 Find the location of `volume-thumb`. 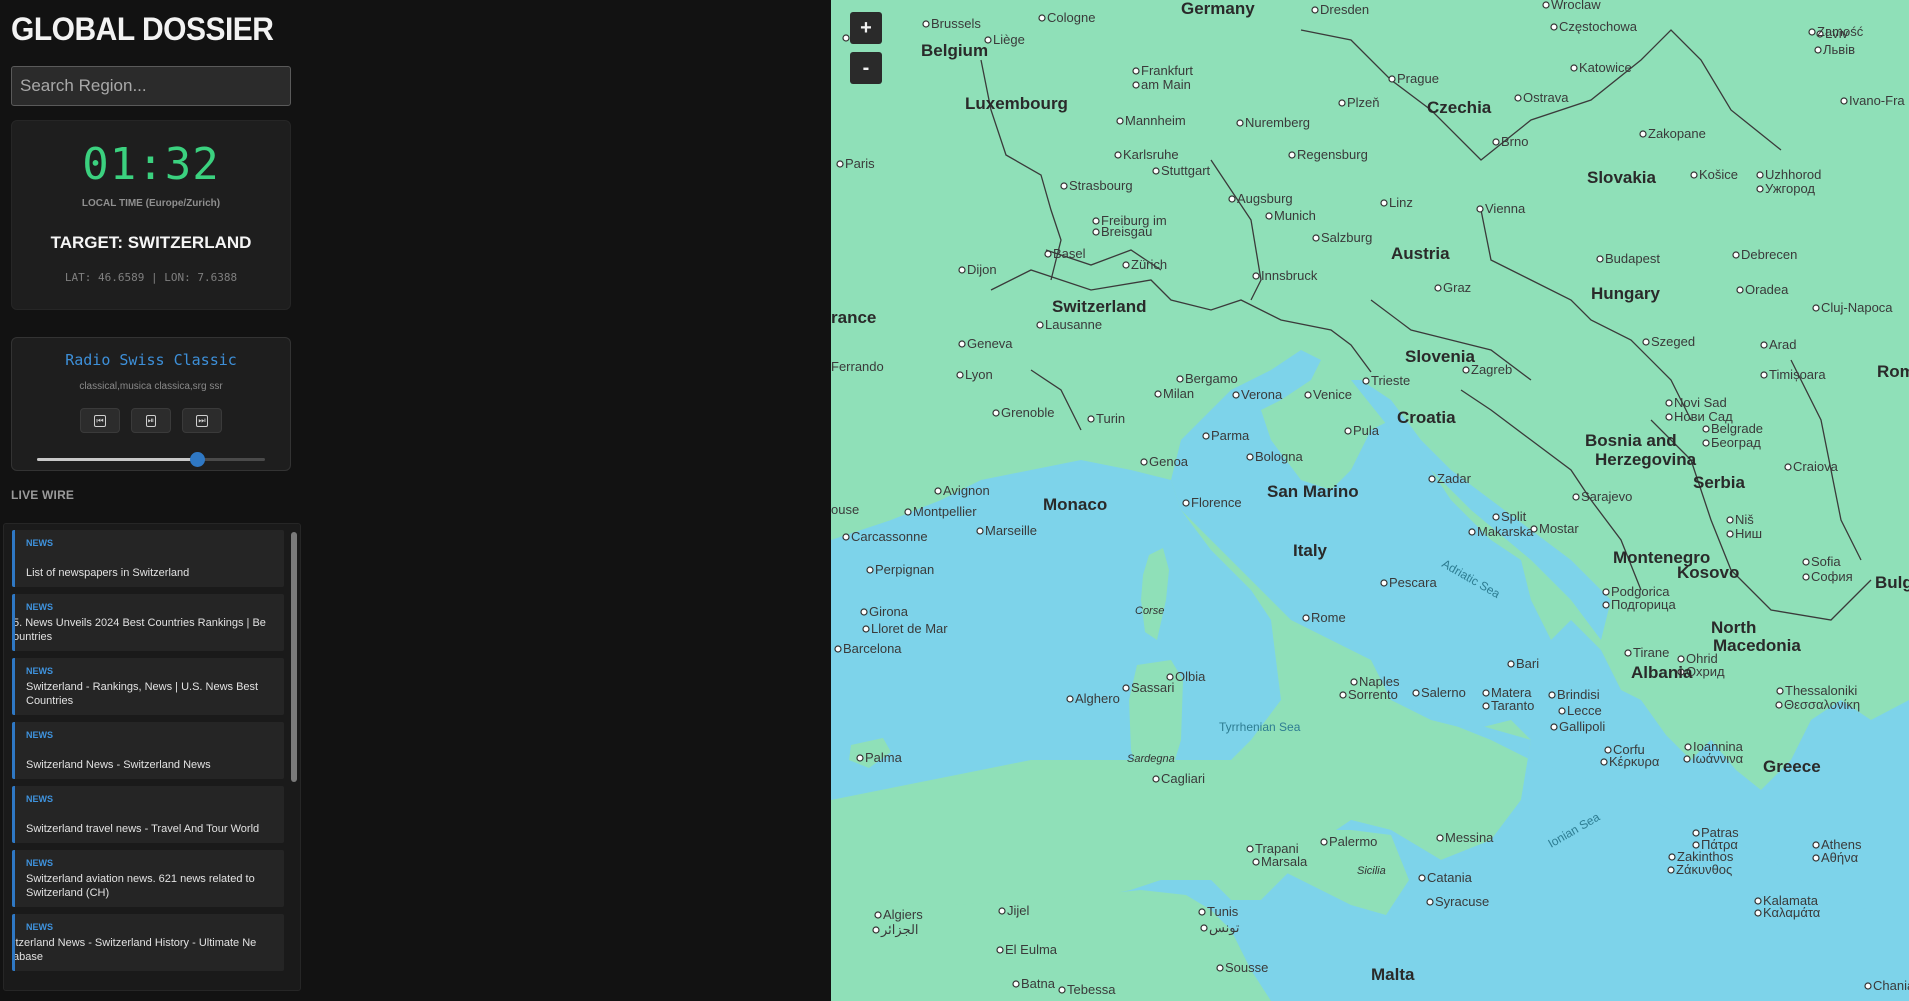

volume-thumb is located at coordinates (197, 459).